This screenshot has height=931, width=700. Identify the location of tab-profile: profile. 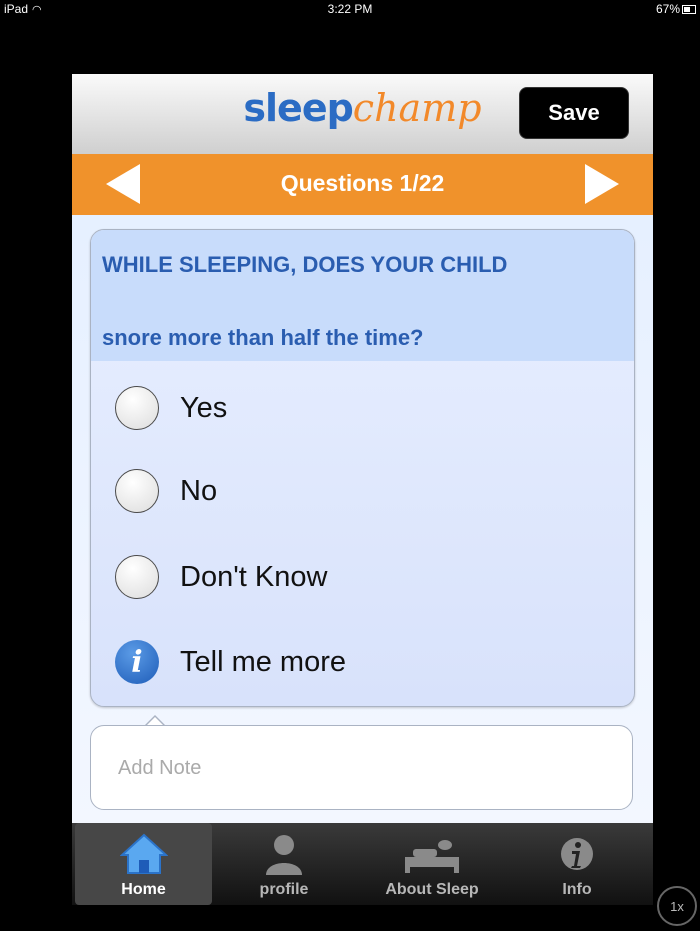
(284, 864).